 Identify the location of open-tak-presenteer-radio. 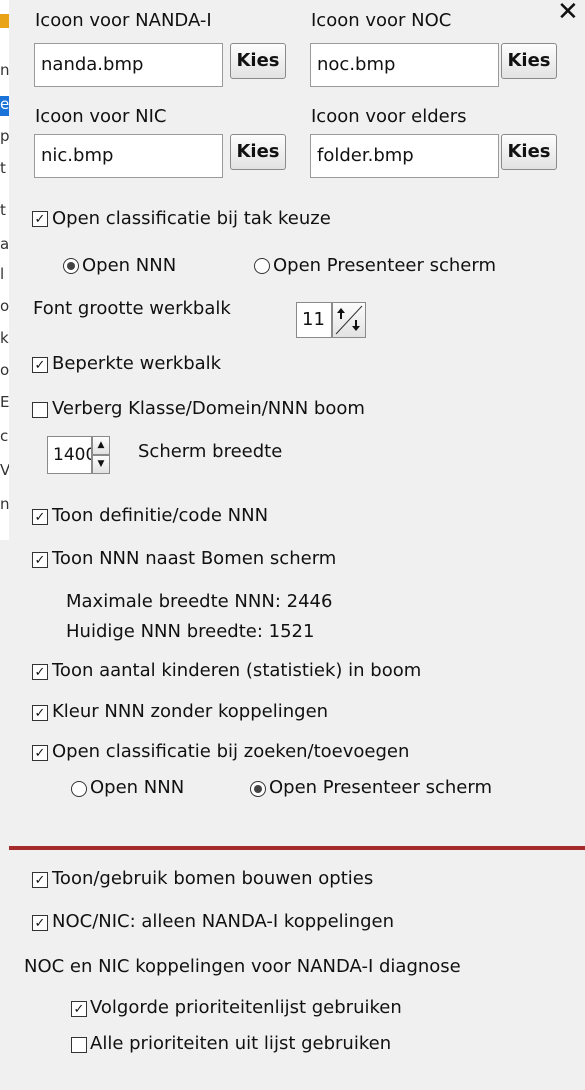
(262, 266).